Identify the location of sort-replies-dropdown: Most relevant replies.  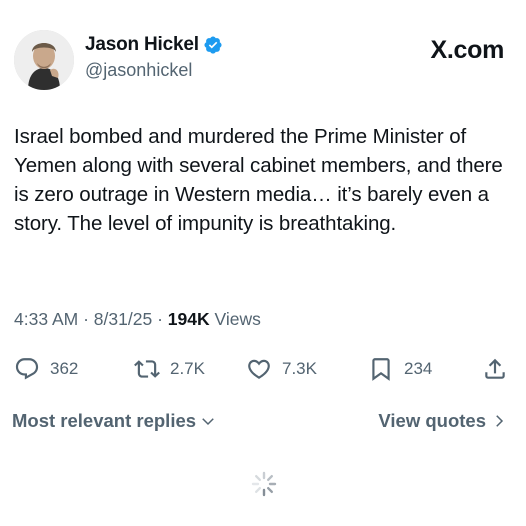
(114, 421).